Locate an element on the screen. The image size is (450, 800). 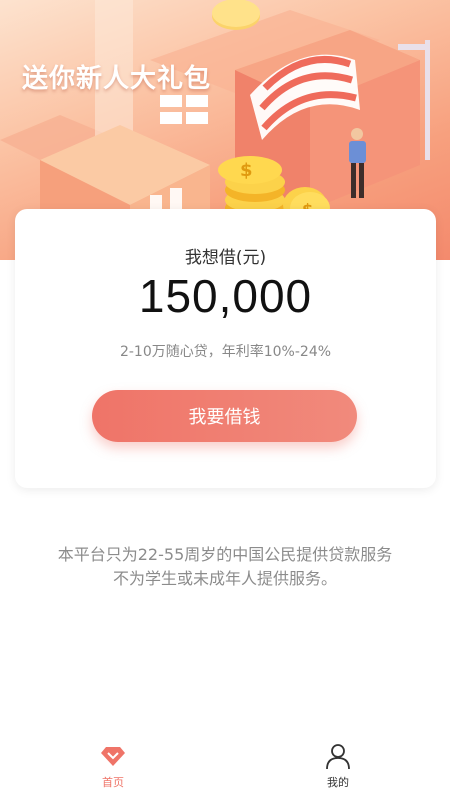
user-icon is located at coordinates (338, 757).